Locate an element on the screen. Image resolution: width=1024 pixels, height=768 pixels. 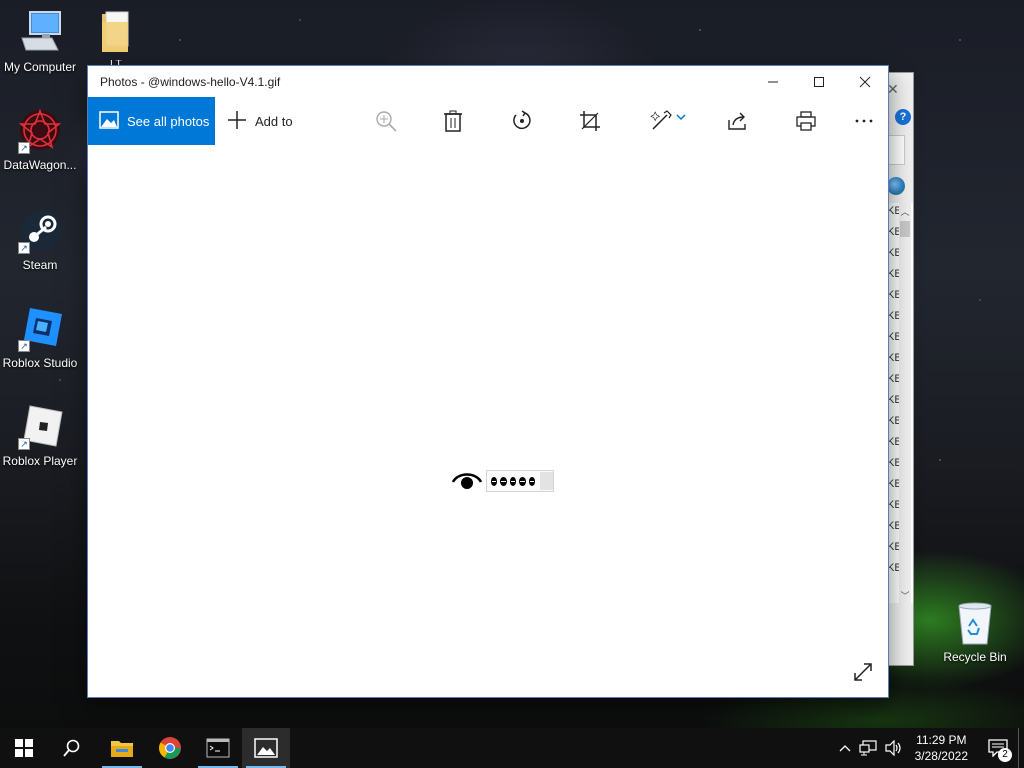
rotate-button is located at coordinates (522, 121).